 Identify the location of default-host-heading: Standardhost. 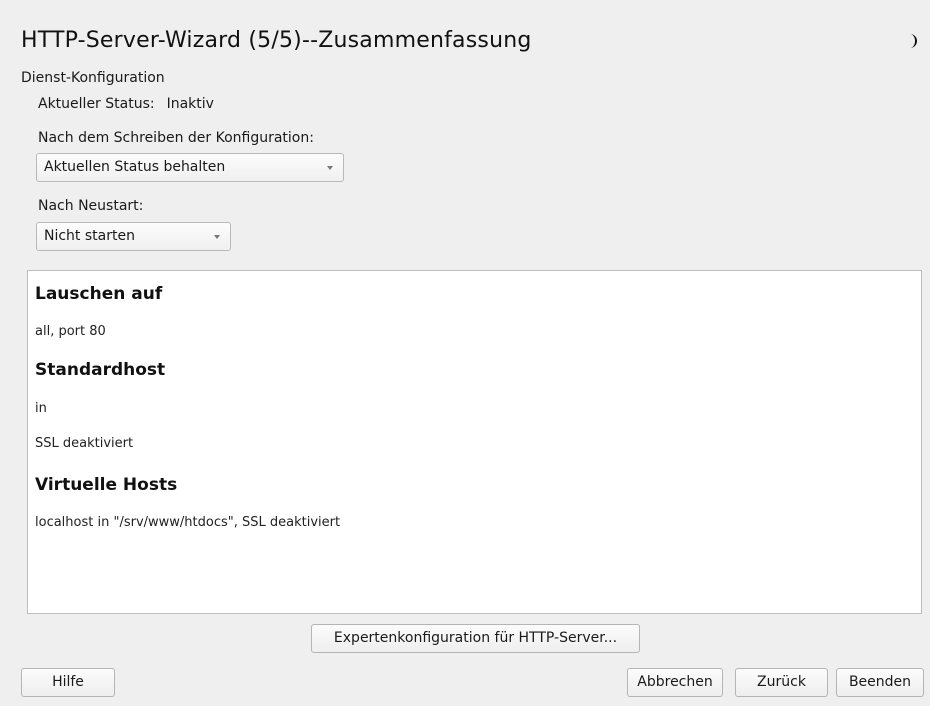
(100, 370).